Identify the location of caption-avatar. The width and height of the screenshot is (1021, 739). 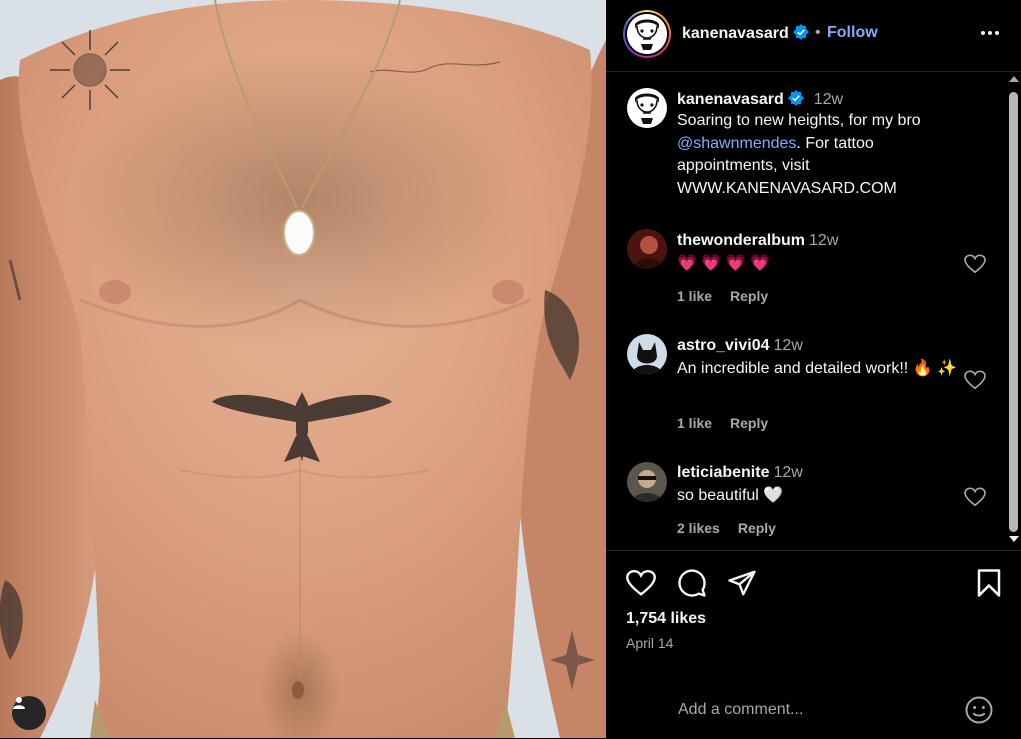
(647, 108).